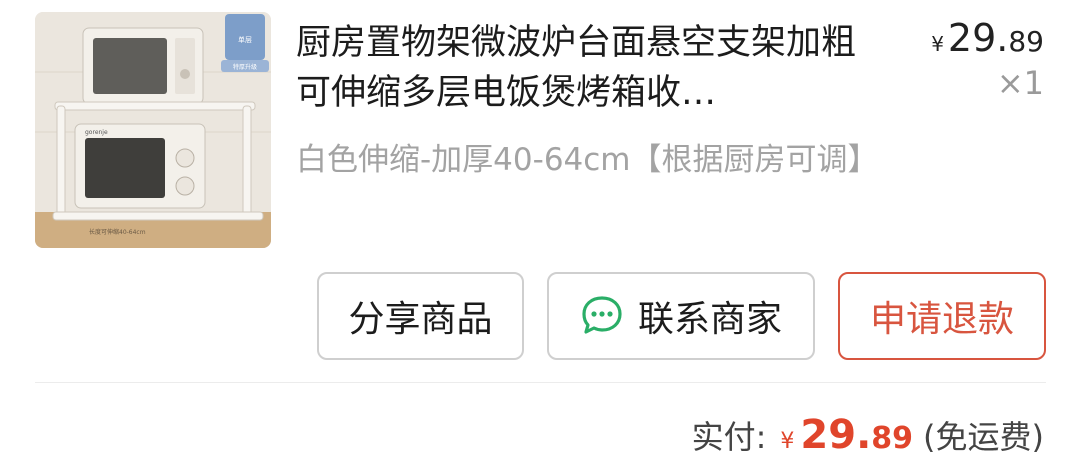  I want to click on chat-bubble-icon, so click(602, 316).